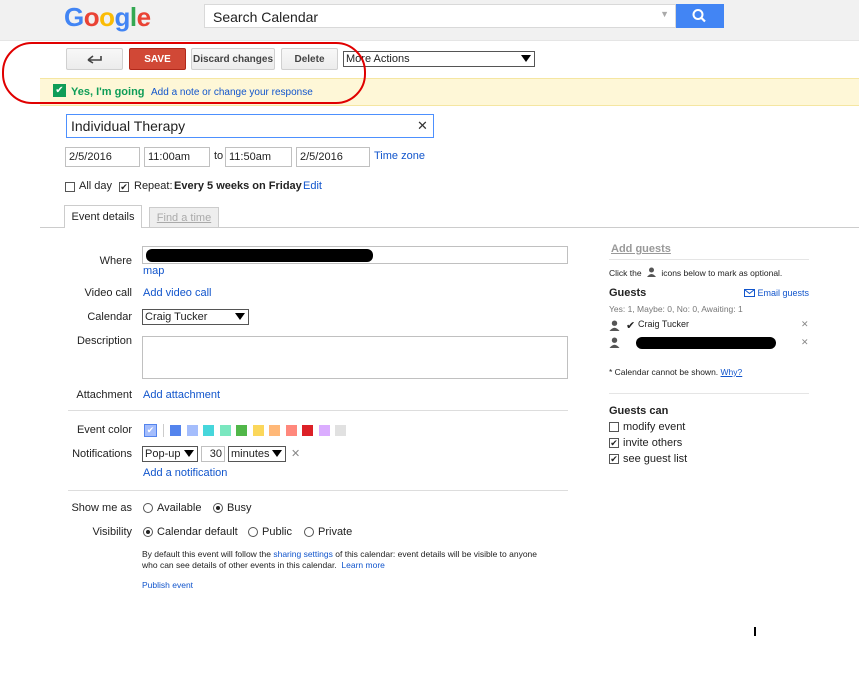 This screenshot has width=859, height=696. Describe the element at coordinates (70, 187) in the screenshot. I see `all-day-checkbox` at that location.